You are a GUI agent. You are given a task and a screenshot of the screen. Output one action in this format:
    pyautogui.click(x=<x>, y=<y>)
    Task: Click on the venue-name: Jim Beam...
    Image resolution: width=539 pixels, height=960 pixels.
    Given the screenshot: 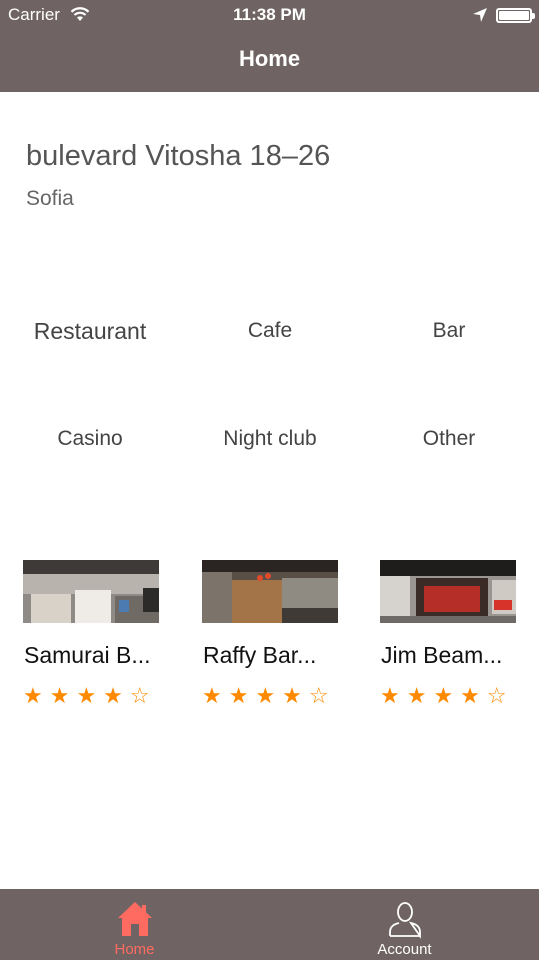 What is the action you would take?
    pyautogui.click(x=442, y=655)
    